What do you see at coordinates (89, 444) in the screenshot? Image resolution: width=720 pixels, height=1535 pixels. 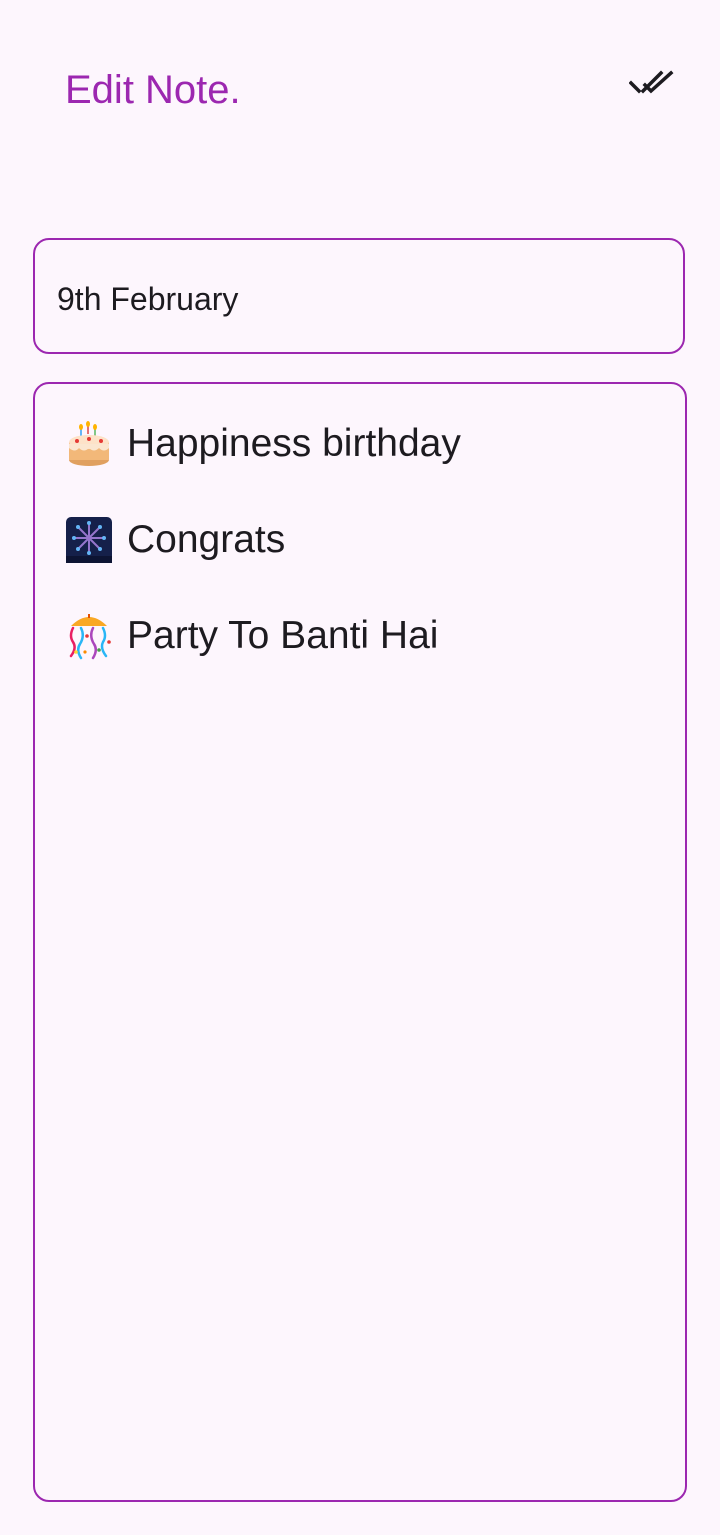 I see `birthday-cake-icon` at bounding box center [89, 444].